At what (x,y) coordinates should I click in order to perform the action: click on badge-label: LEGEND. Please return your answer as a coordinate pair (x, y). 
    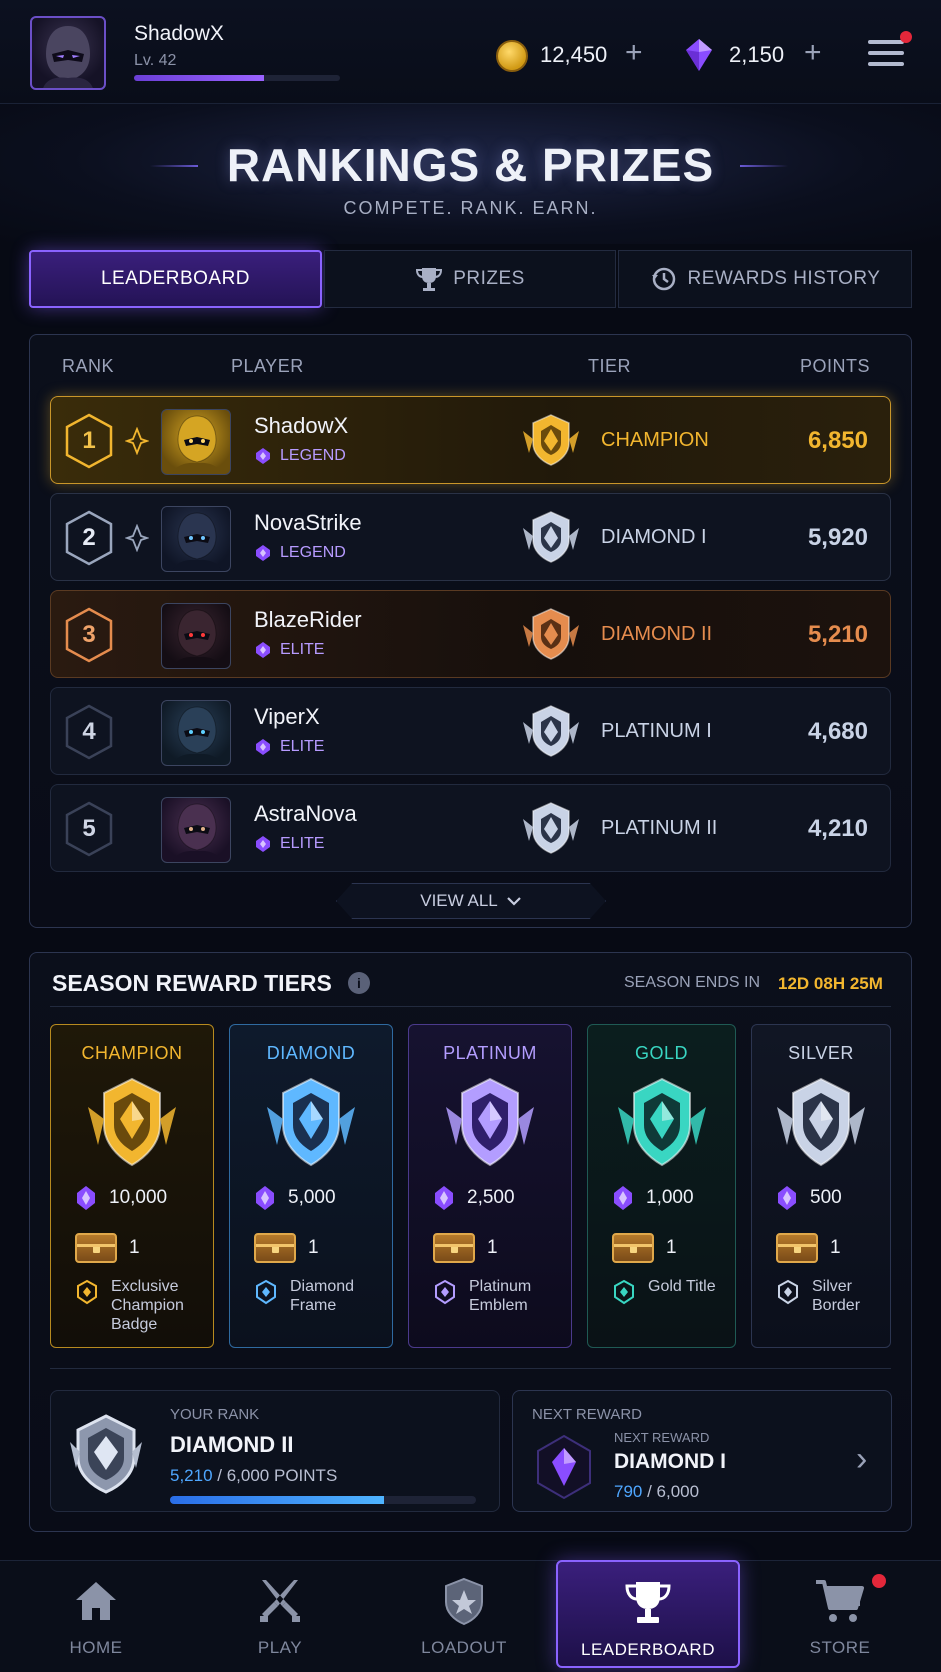
    Looking at the image, I should click on (313, 552).